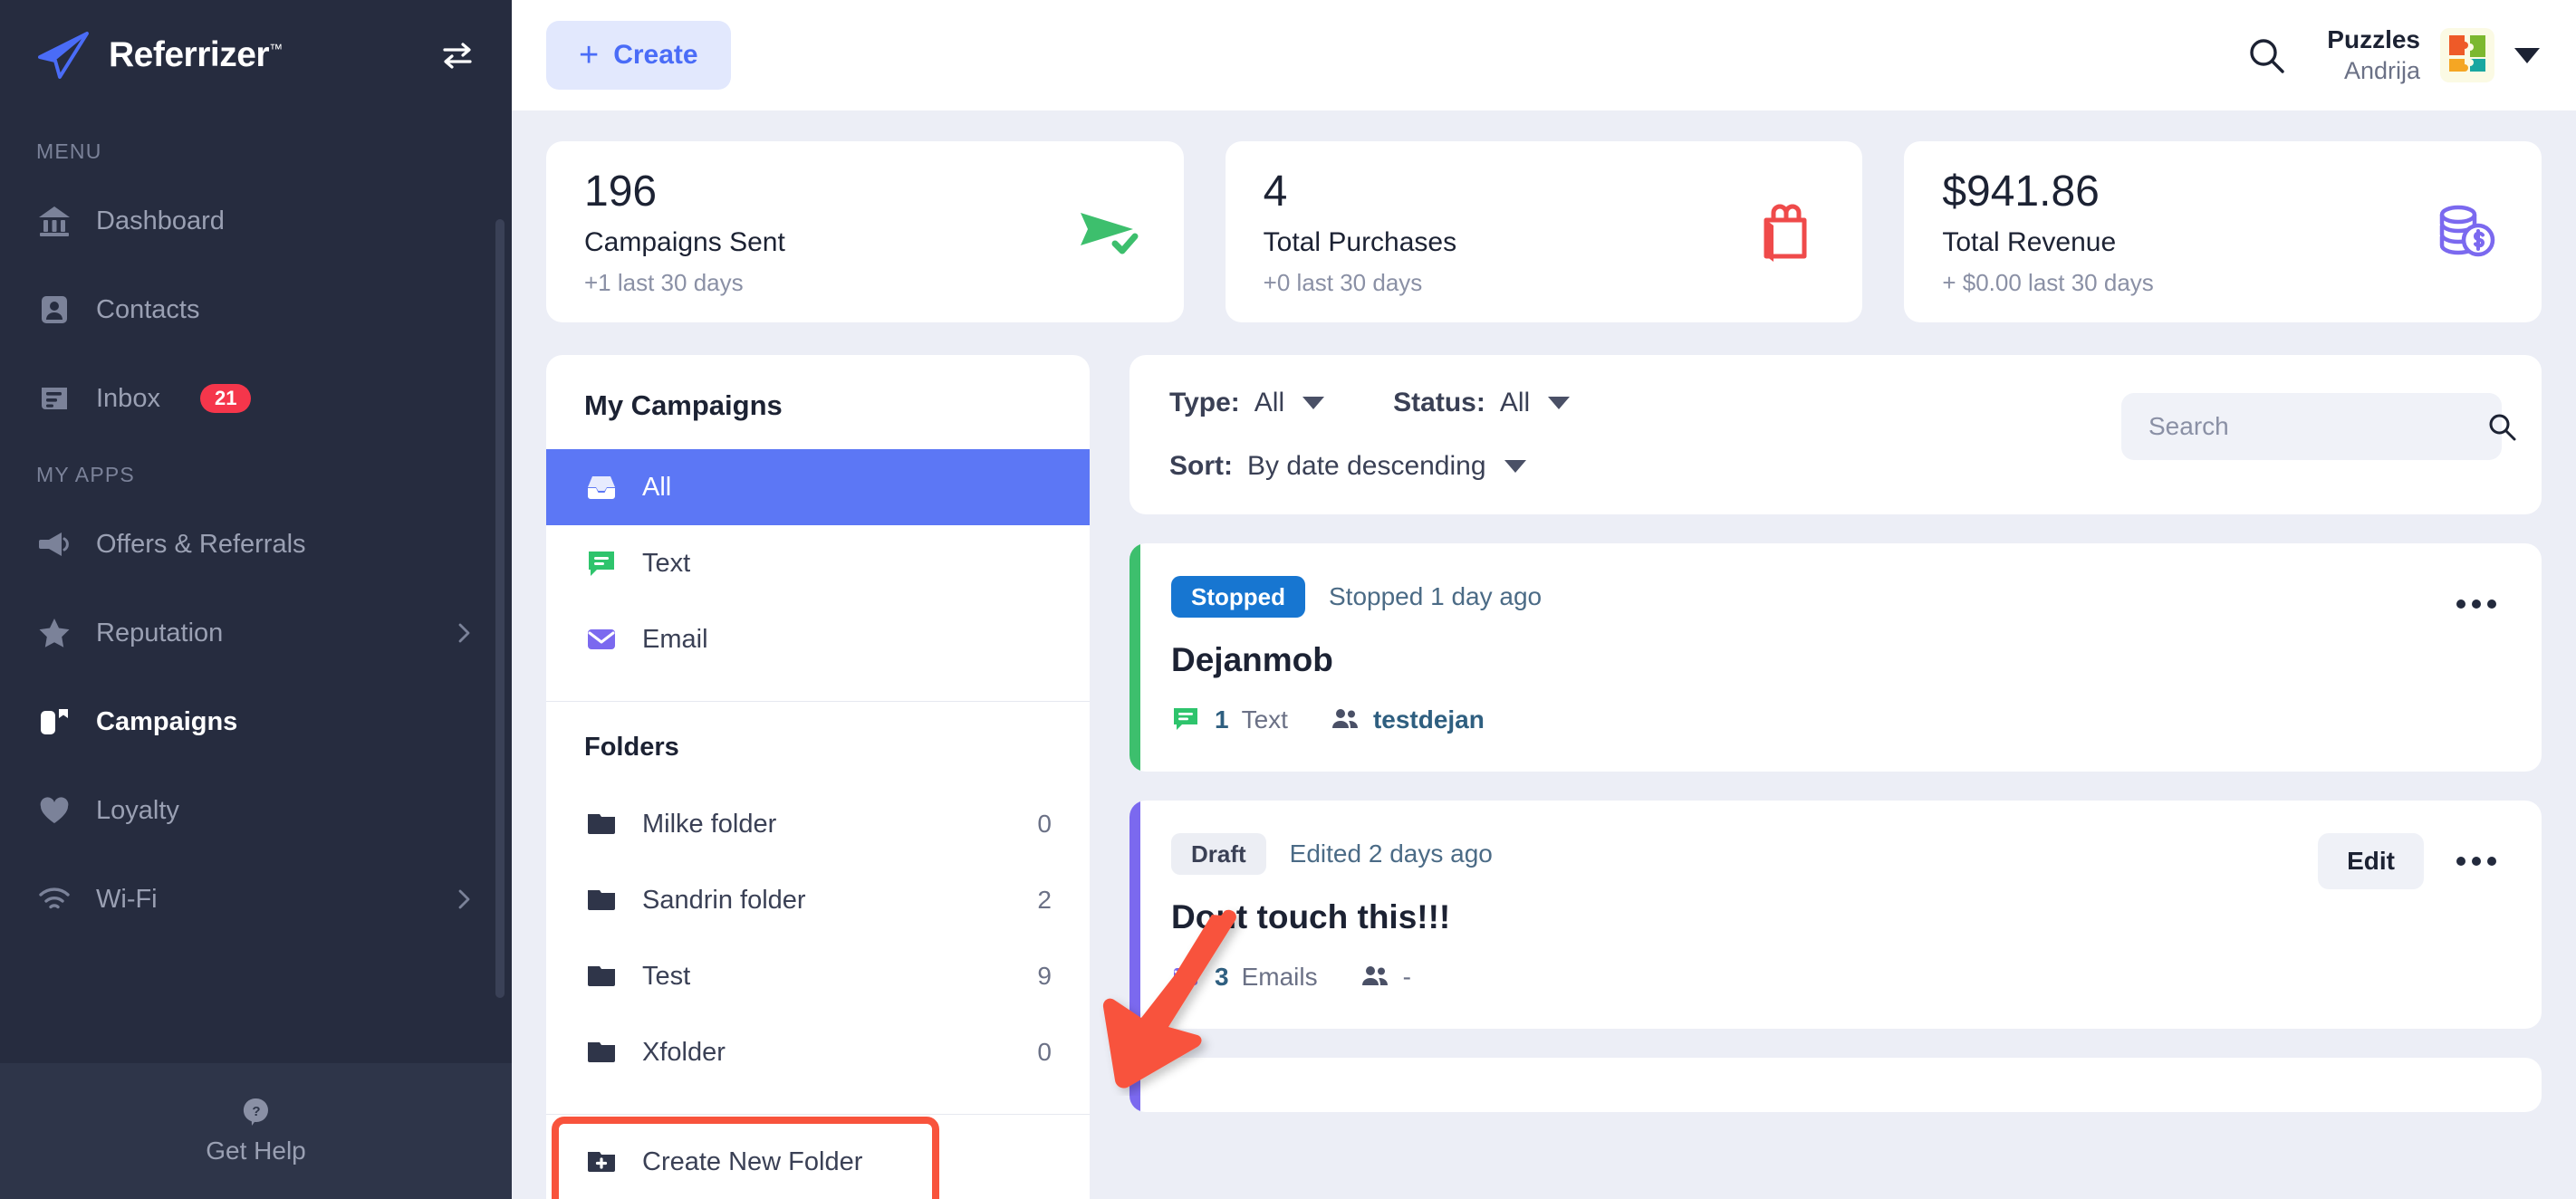 This screenshot has height=1199, width=2576. I want to click on top-bar-right: Puzzles Andrija, so click(2392, 54).